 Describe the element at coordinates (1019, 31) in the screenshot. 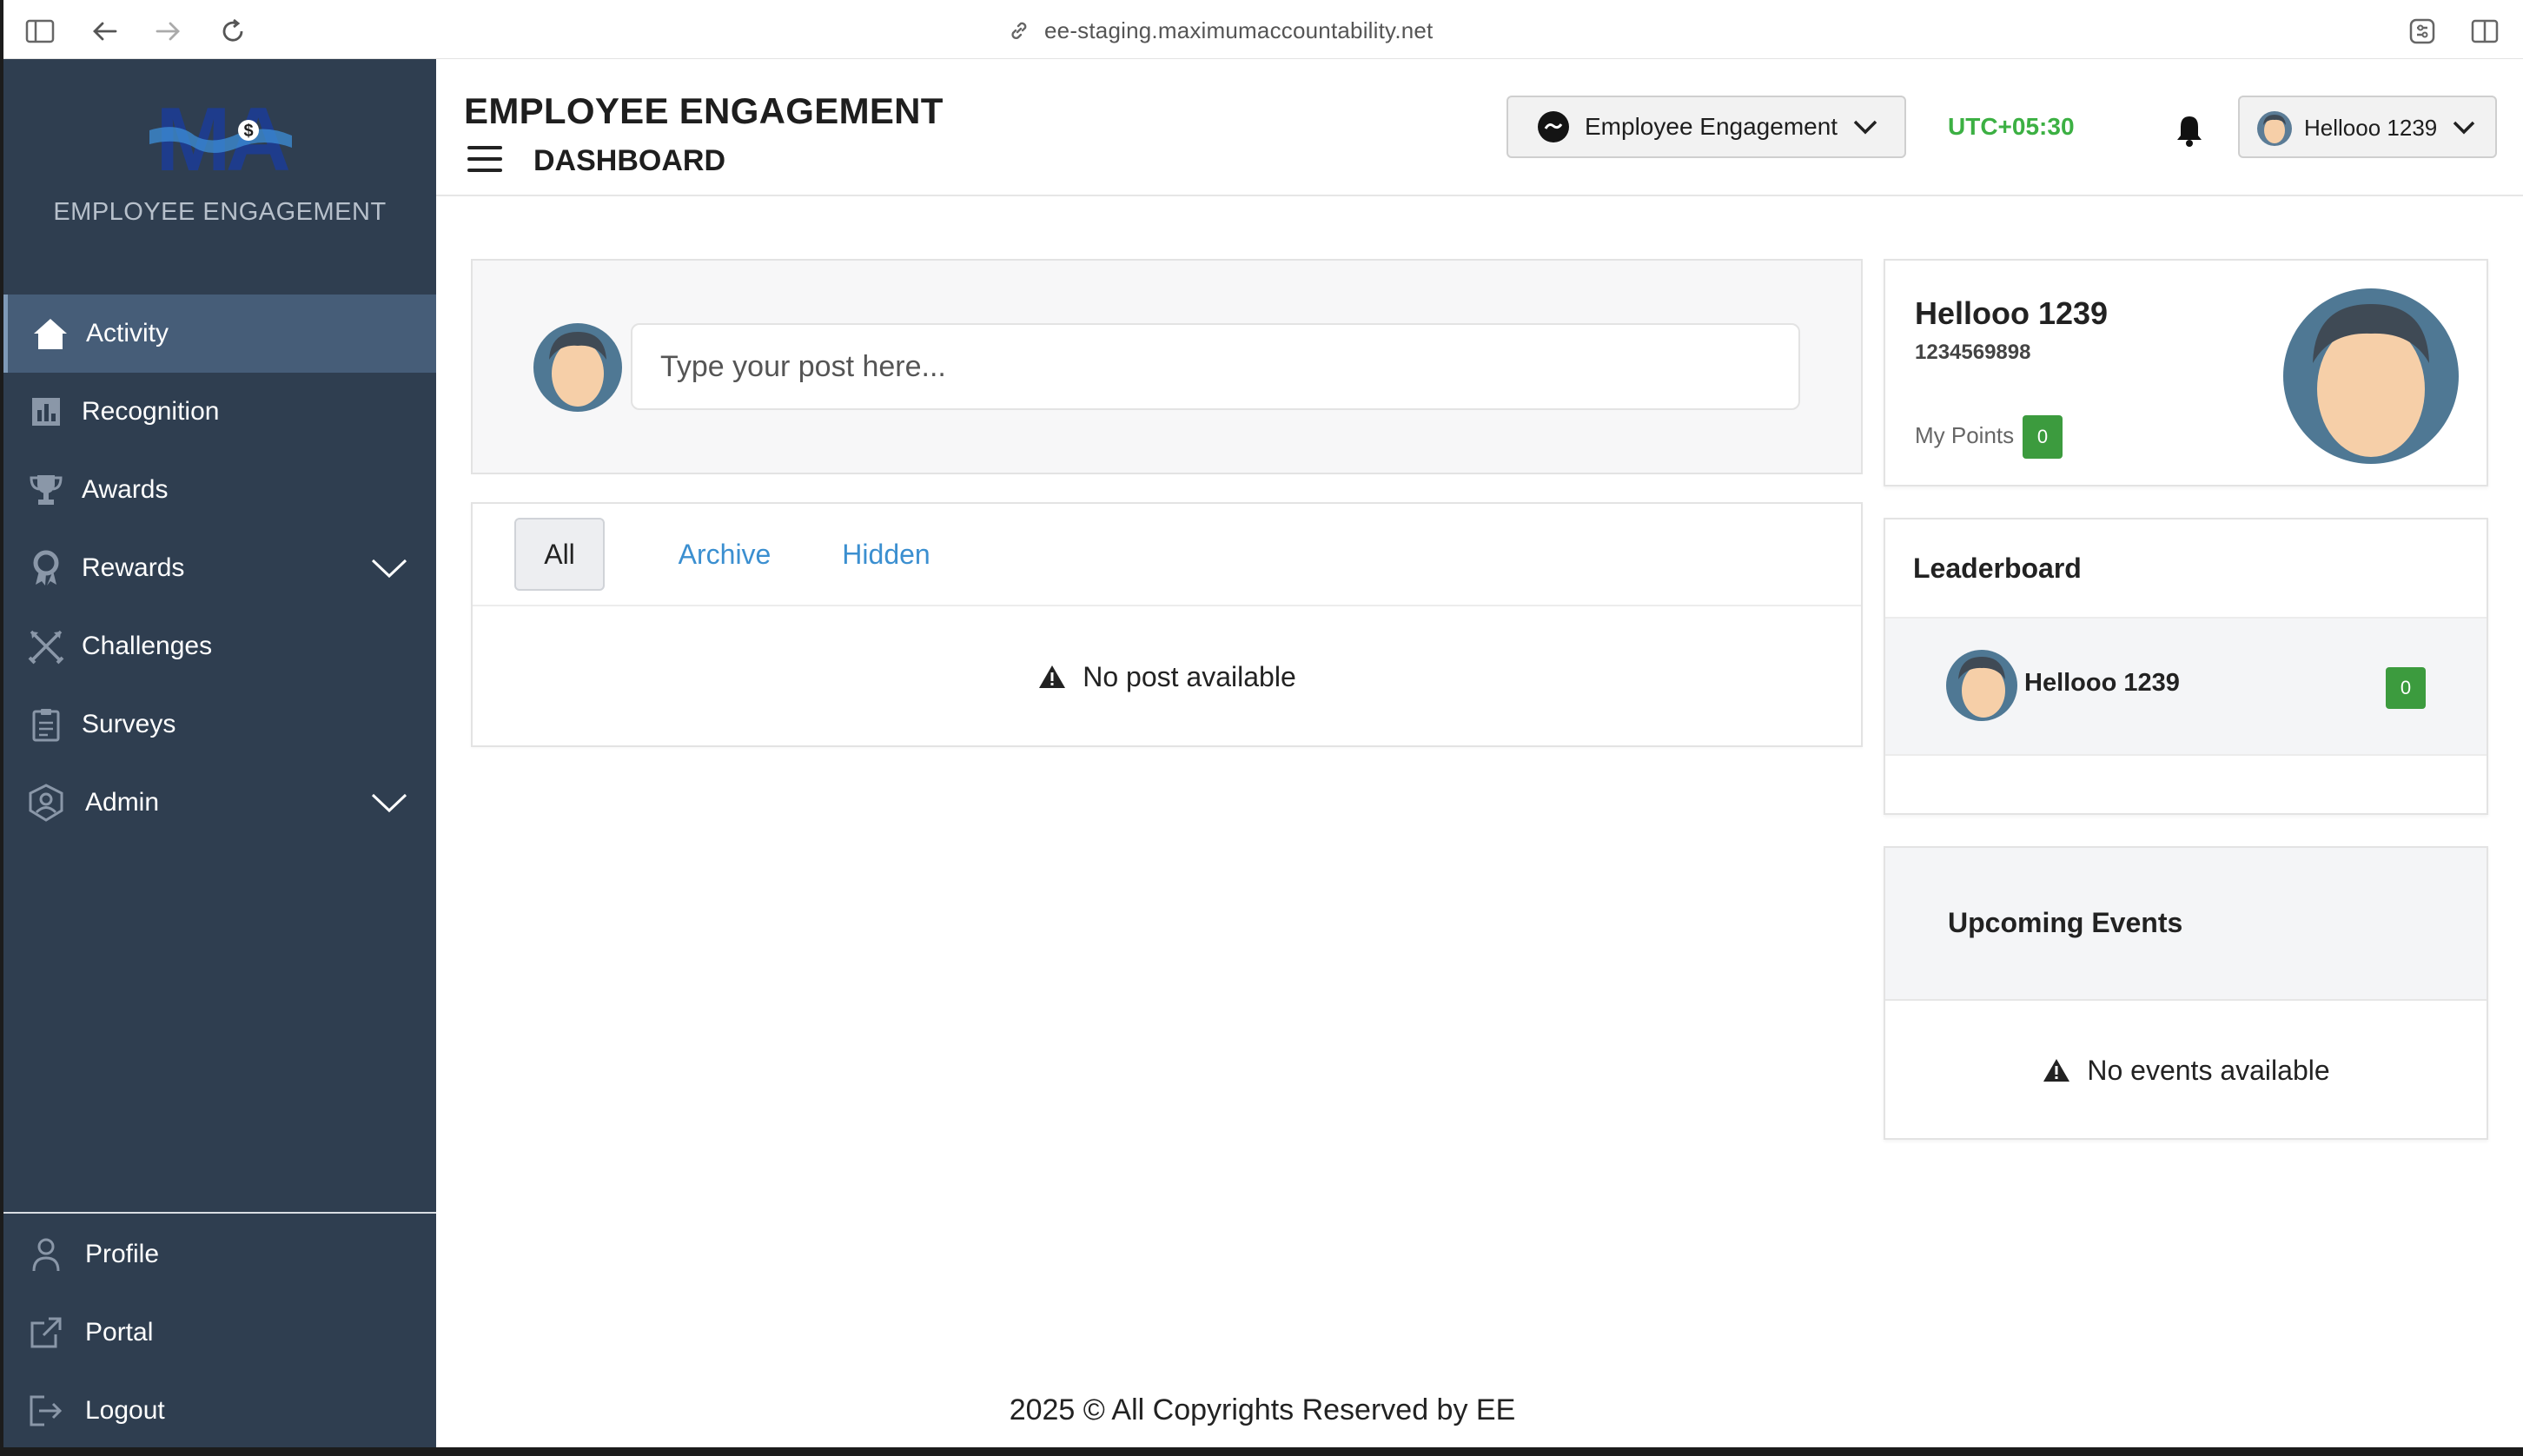

I see `link-icon` at that location.